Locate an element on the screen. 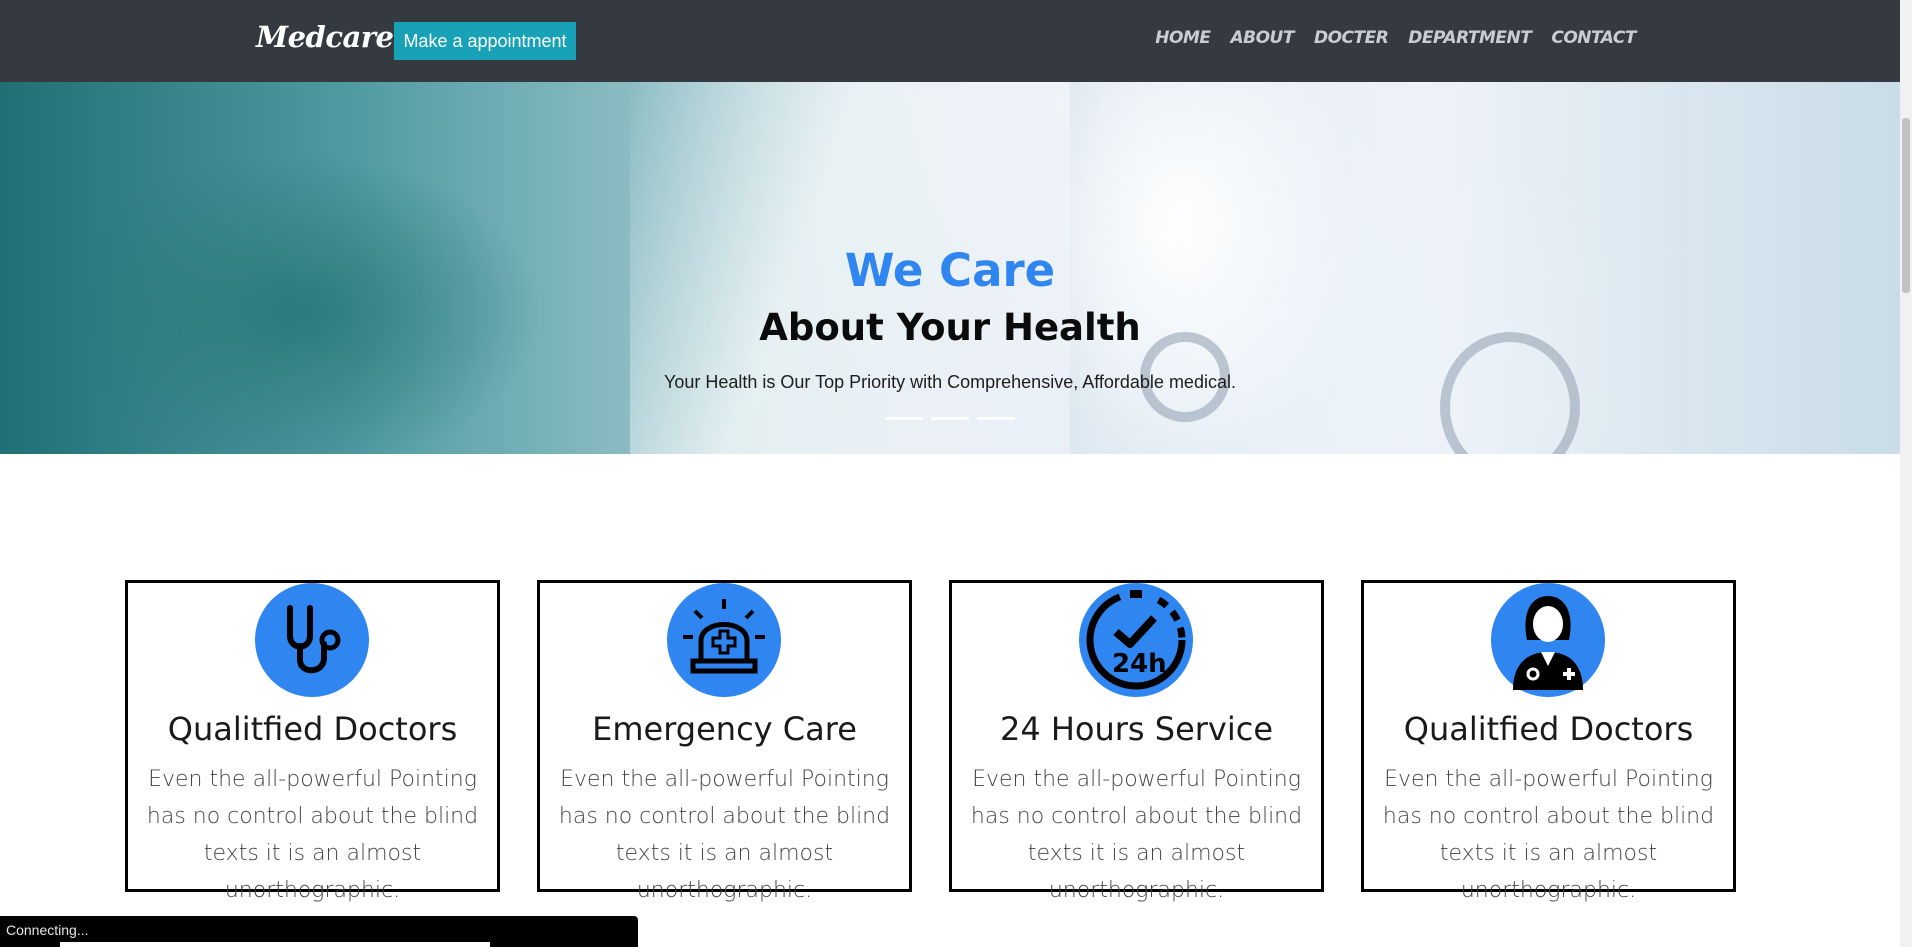 This screenshot has width=1912, height=947. svg-text: 24h is located at coordinates (1139, 664).